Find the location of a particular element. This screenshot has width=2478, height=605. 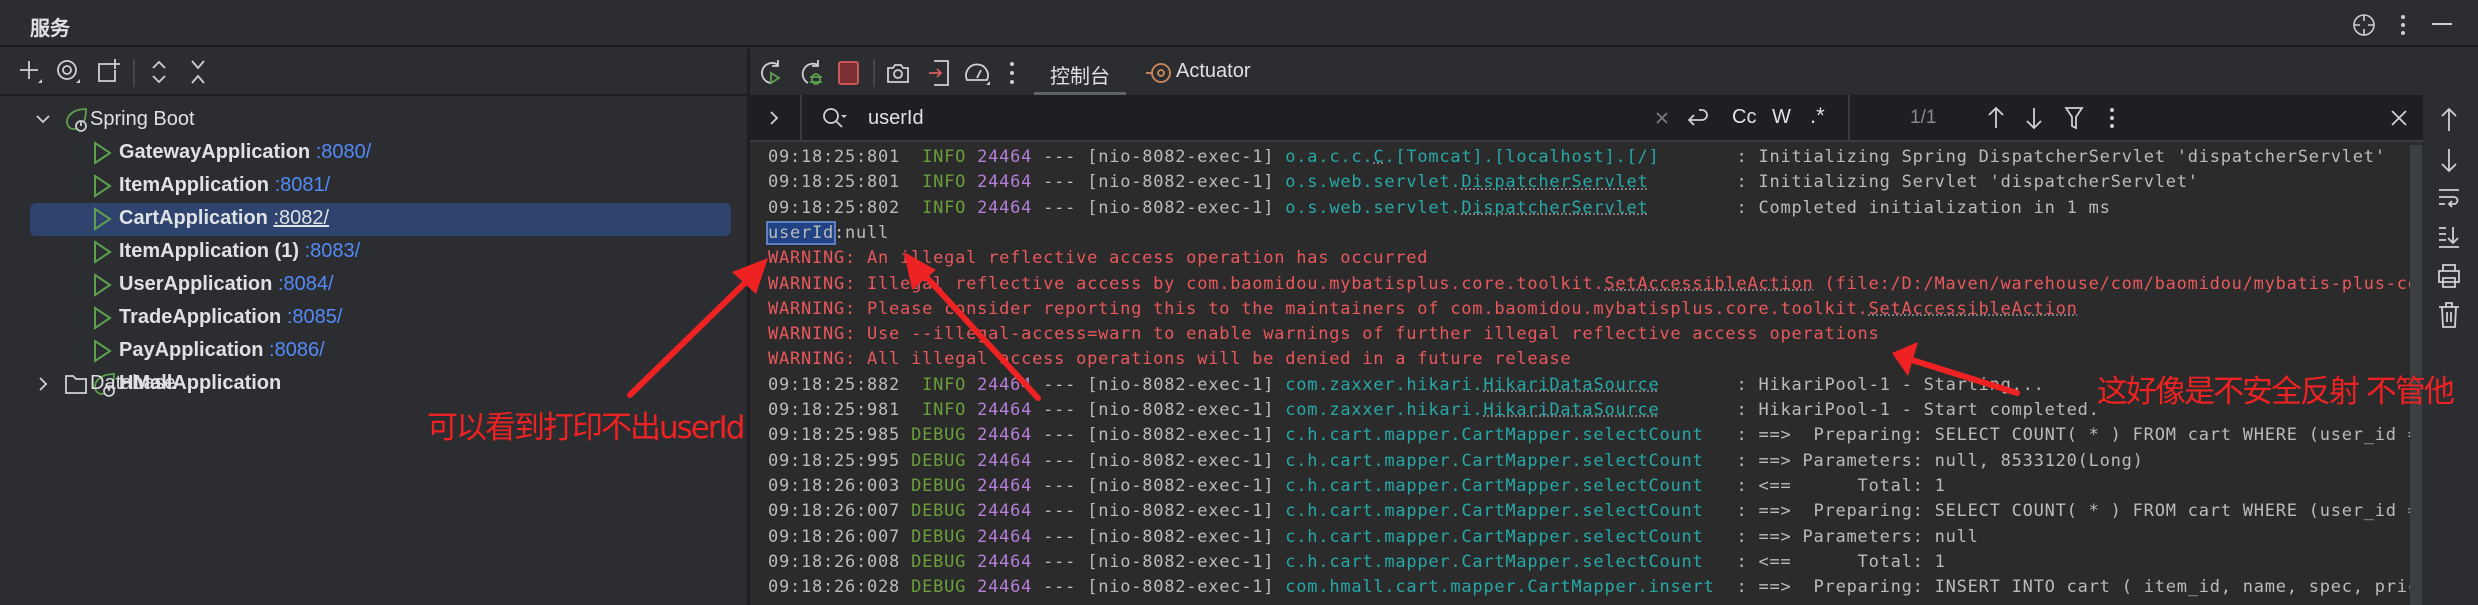

annotation-text: 这好像是不安全反射 不管他 is located at coordinates (2276, 392).